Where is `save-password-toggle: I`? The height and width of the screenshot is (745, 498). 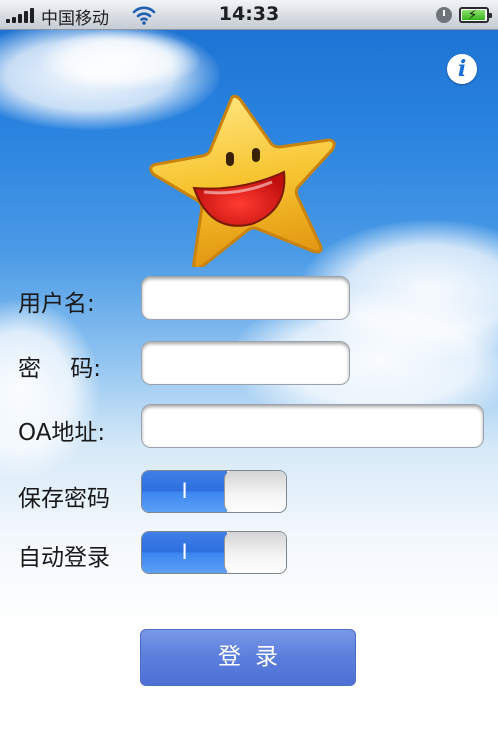 save-password-toggle: I is located at coordinates (214, 491).